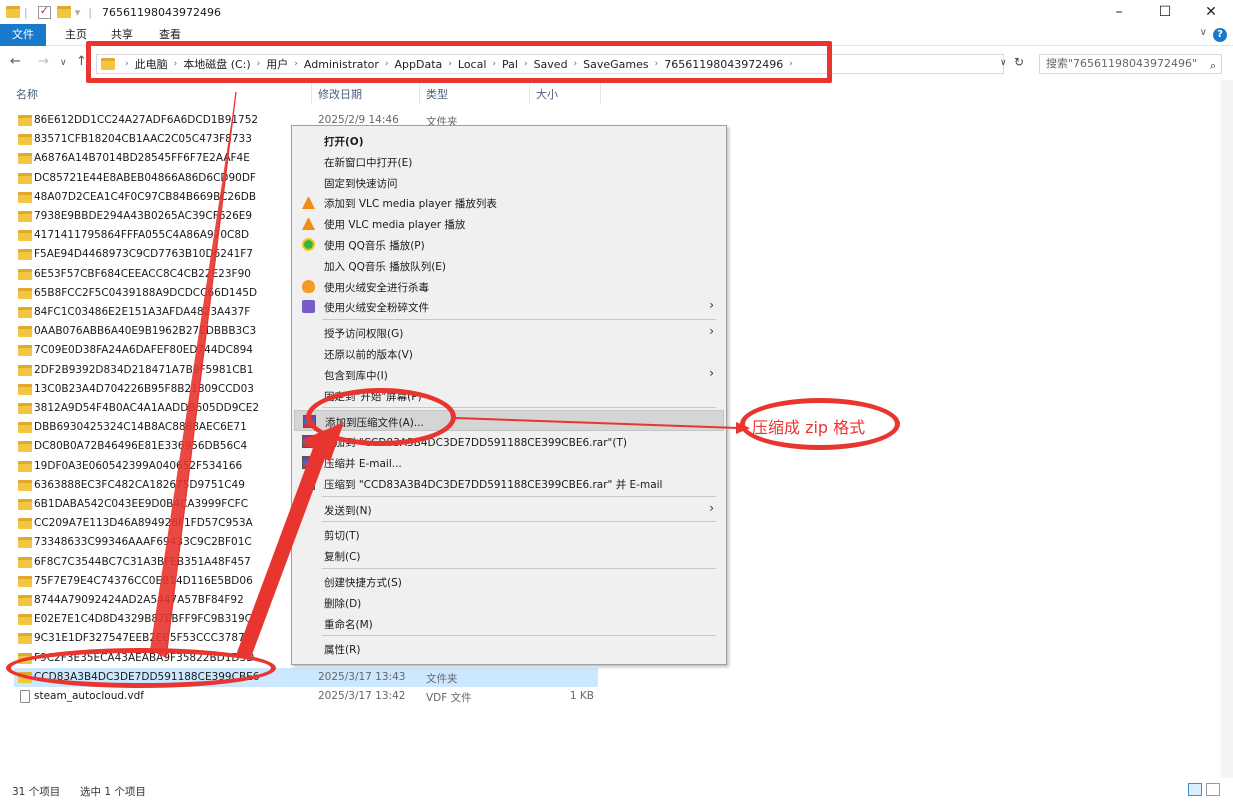 This screenshot has height=801, width=1233. Describe the element at coordinates (381, 417) in the screenshot. I see `add-to-archive-highlight` at that location.